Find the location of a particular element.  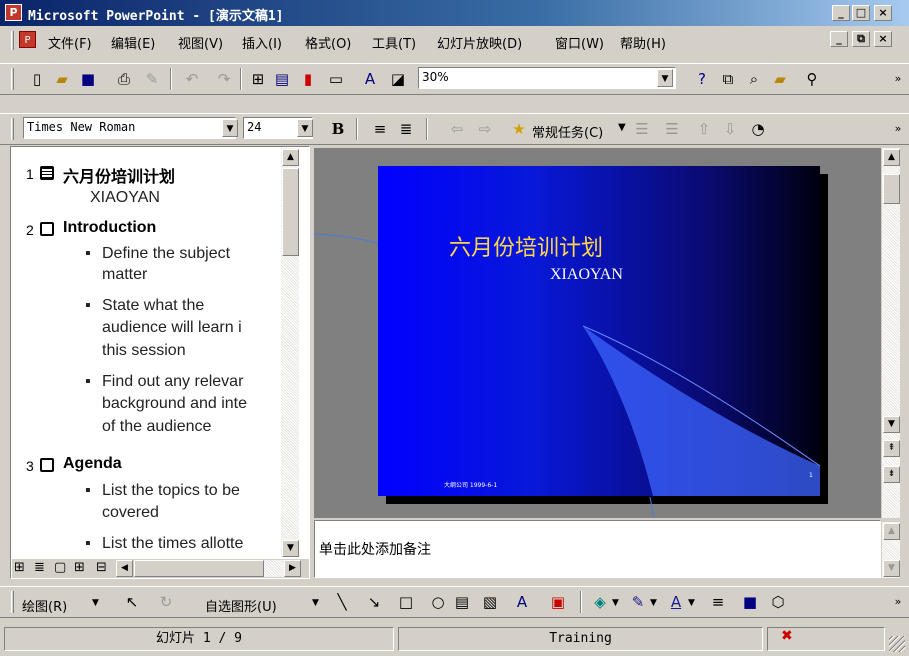

open-folder-icon: ▰ is located at coordinates (780, 79).